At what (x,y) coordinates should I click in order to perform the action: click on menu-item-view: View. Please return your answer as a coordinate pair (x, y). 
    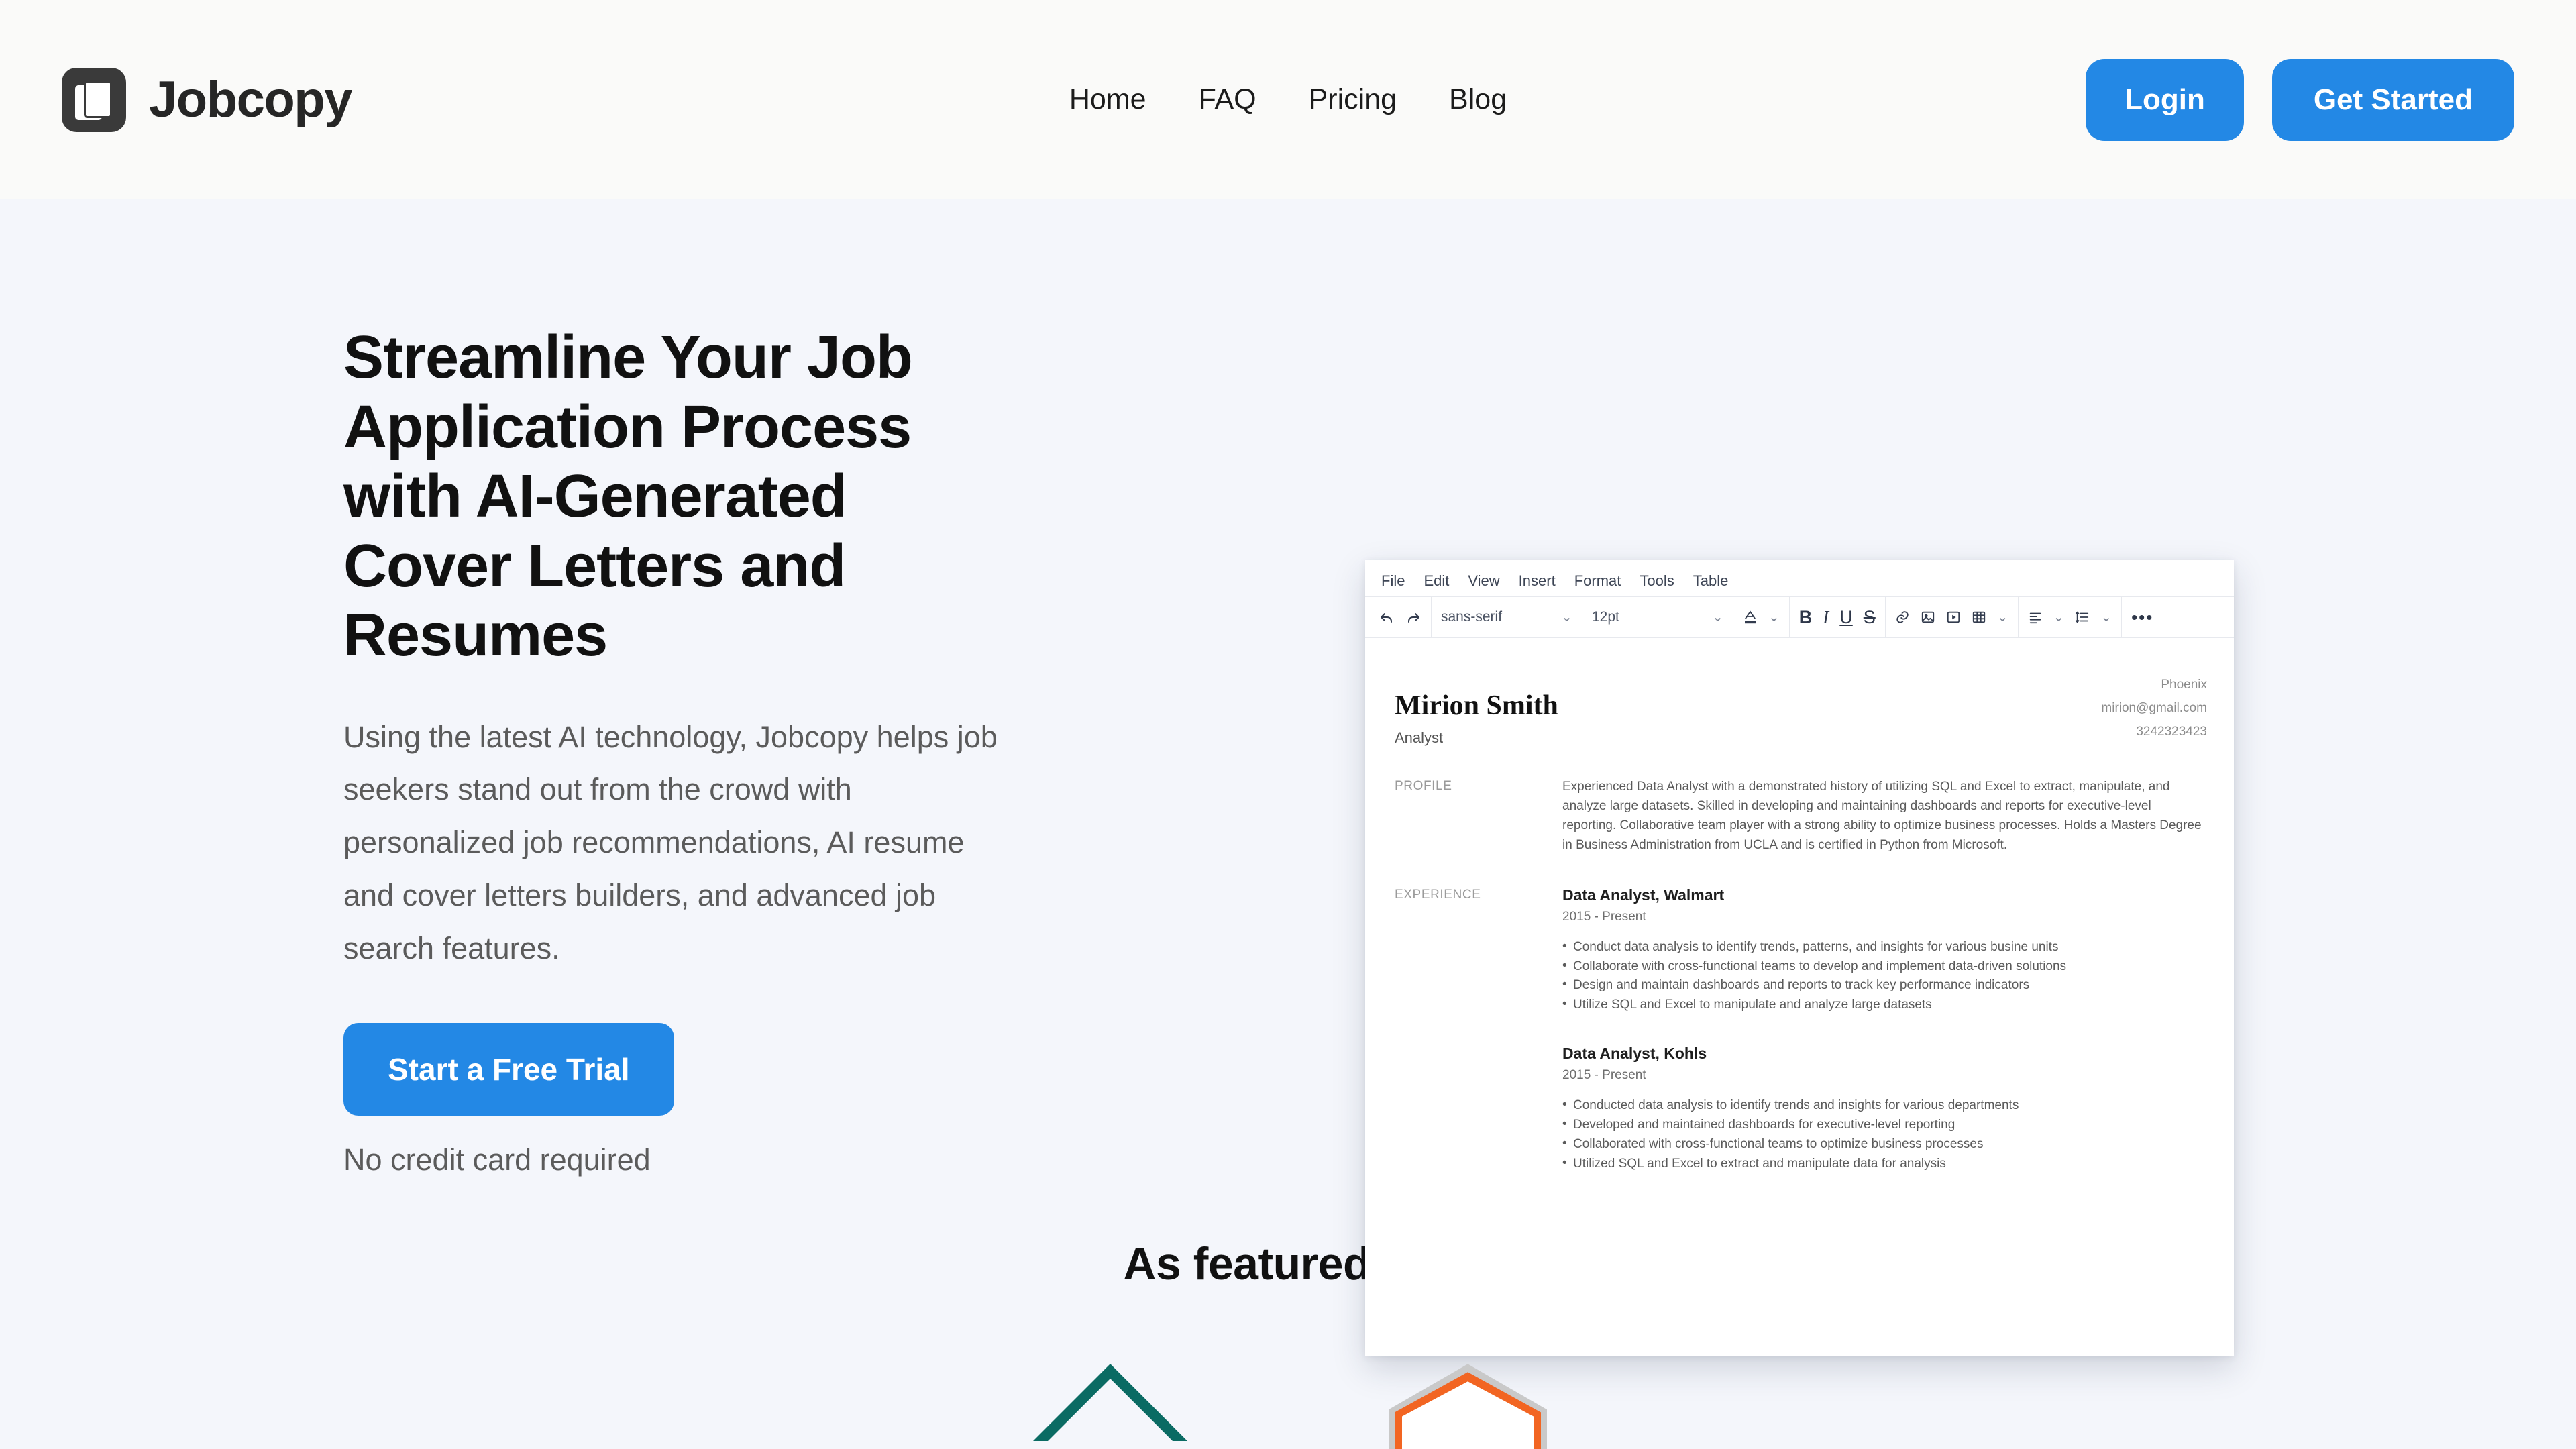
    Looking at the image, I should click on (1483, 581).